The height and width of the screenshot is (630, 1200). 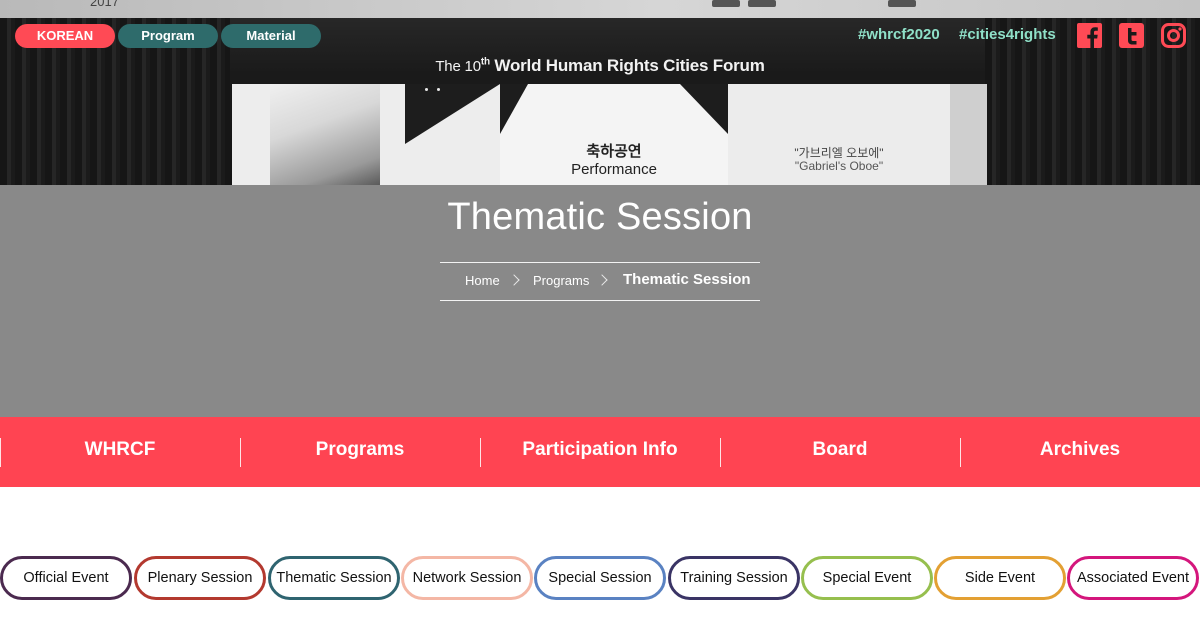 I want to click on hashtag-whrcf2020-link: #whrcf2020, so click(x=899, y=34).